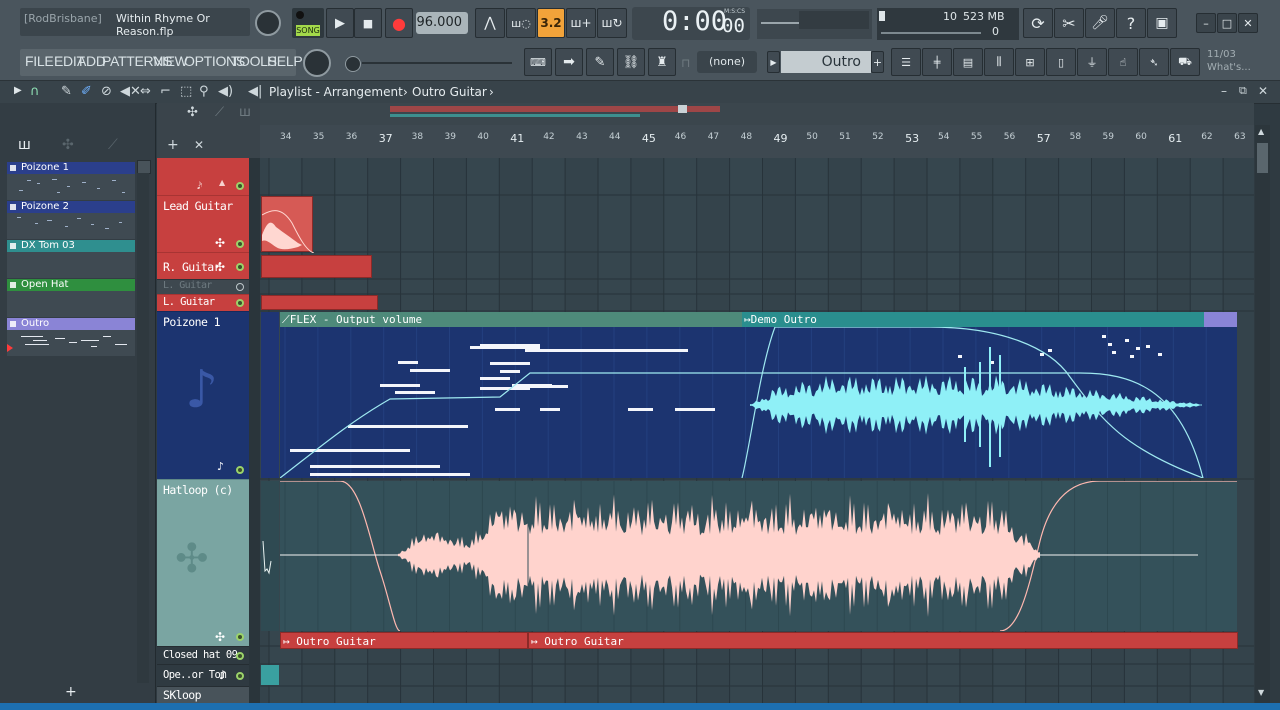 This screenshot has width=1280, height=710. Describe the element at coordinates (270, 395) in the screenshot. I see `clip-poizone-start` at that location.